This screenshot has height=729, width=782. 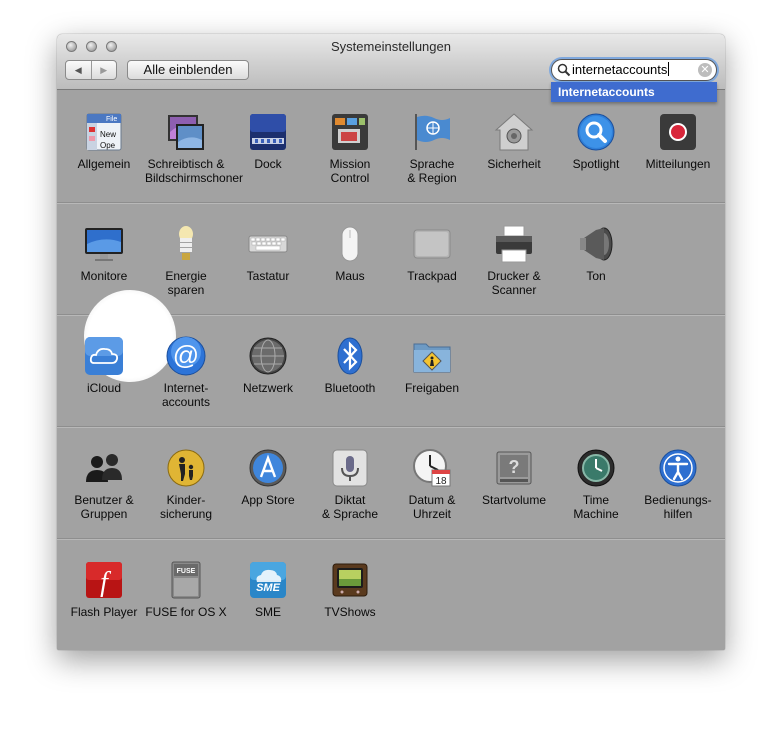 What do you see at coordinates (432, 148) in the screenshot?
I see `pane-language-region: Sprache & Region` at bounding box center [432, 148].